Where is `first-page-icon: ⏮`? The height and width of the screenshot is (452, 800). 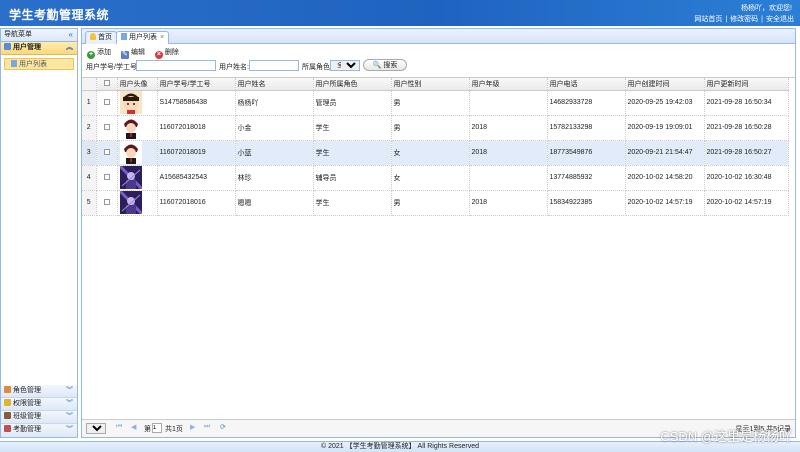 first-page-icon: ⏮ is located at coordinates (119, 427).